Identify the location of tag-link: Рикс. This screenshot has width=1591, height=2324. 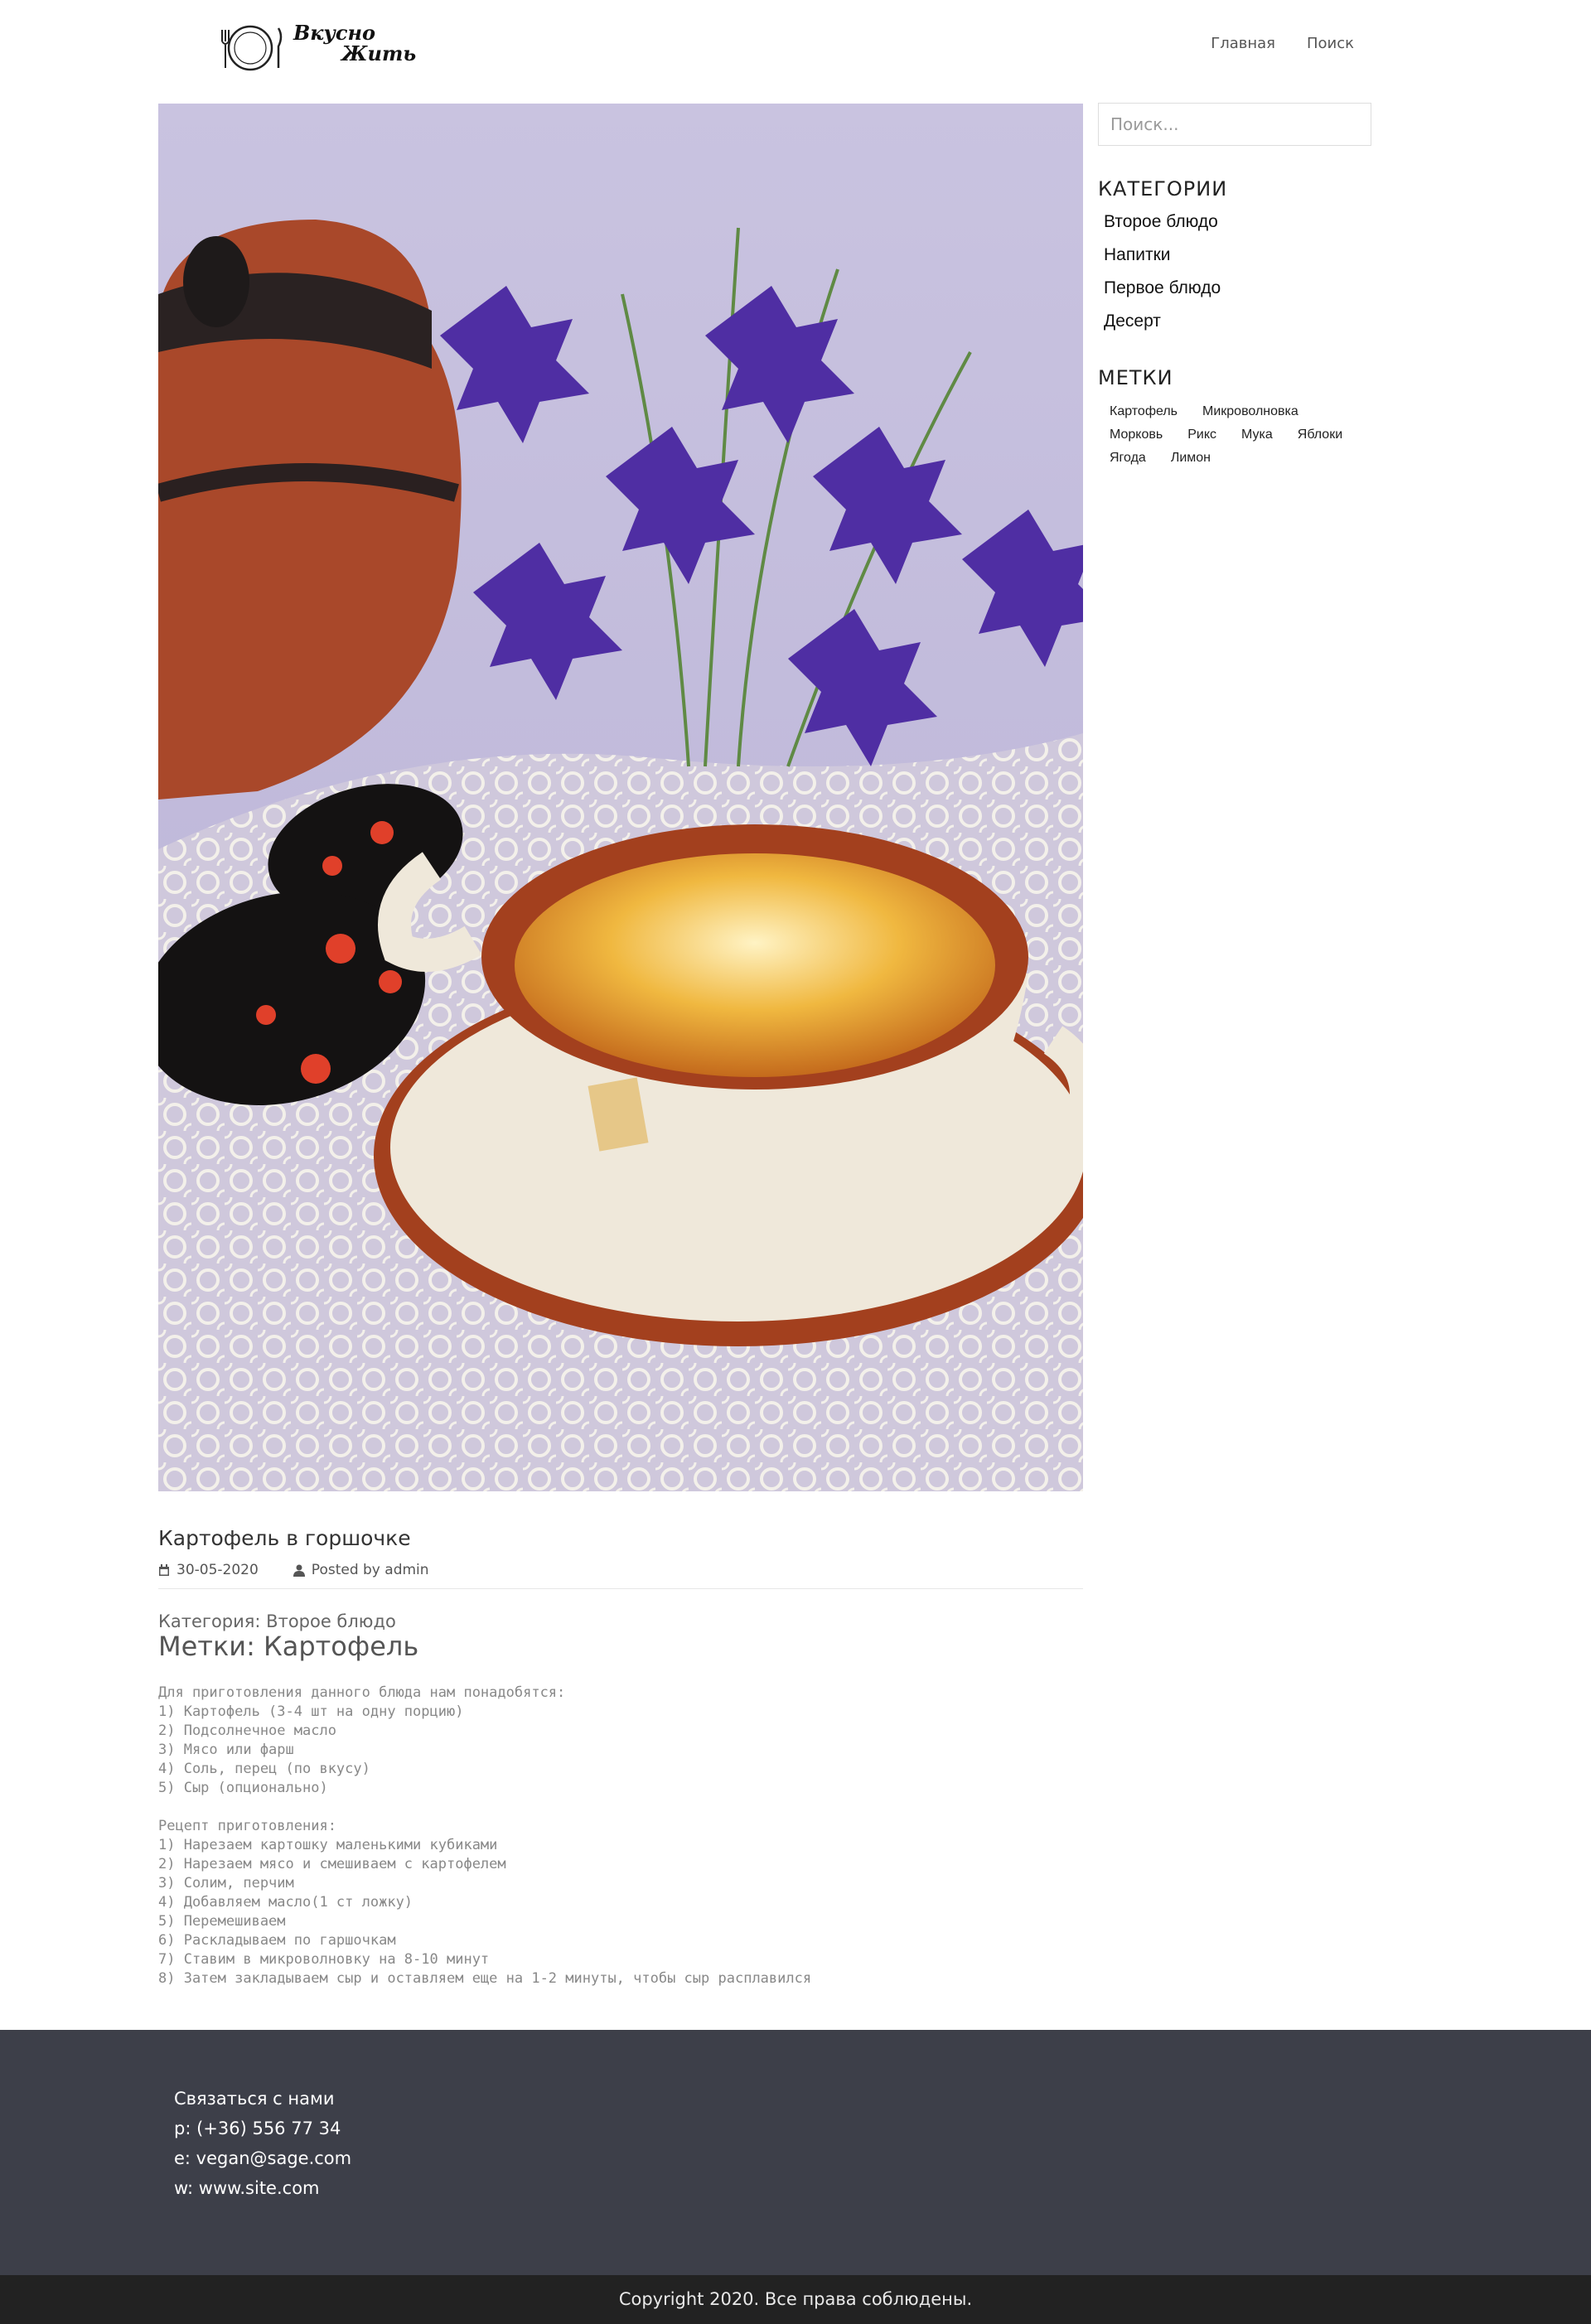
(1201, 438).